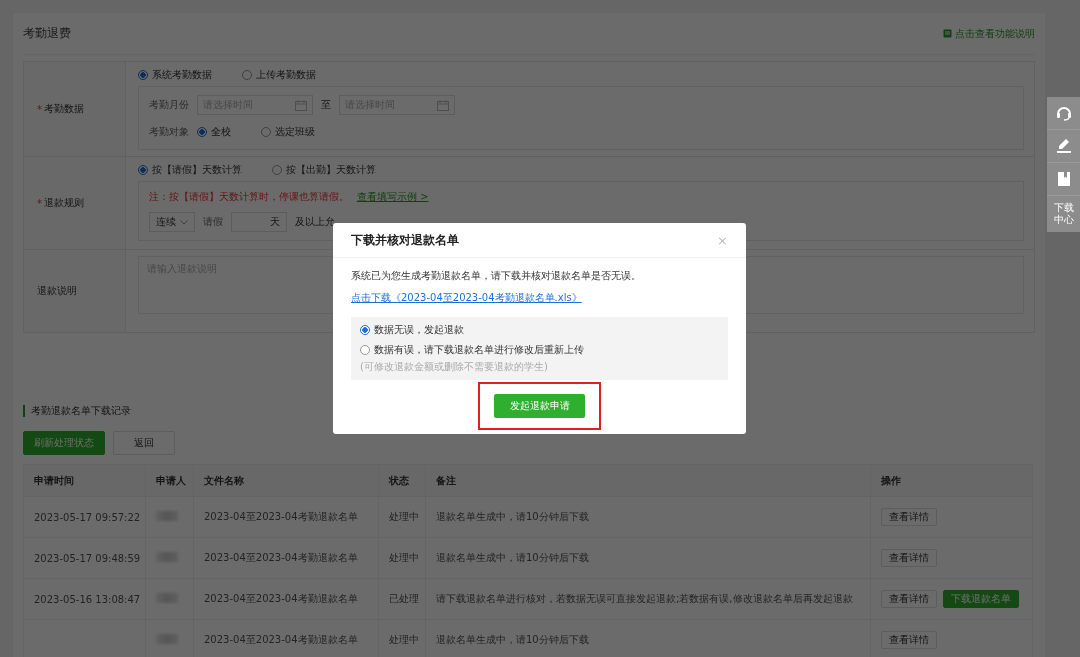  Describe the element at coordinates (87, 558) in the screenshot. I see `table-cell: 2023-05-17 09:48:59` at that location.